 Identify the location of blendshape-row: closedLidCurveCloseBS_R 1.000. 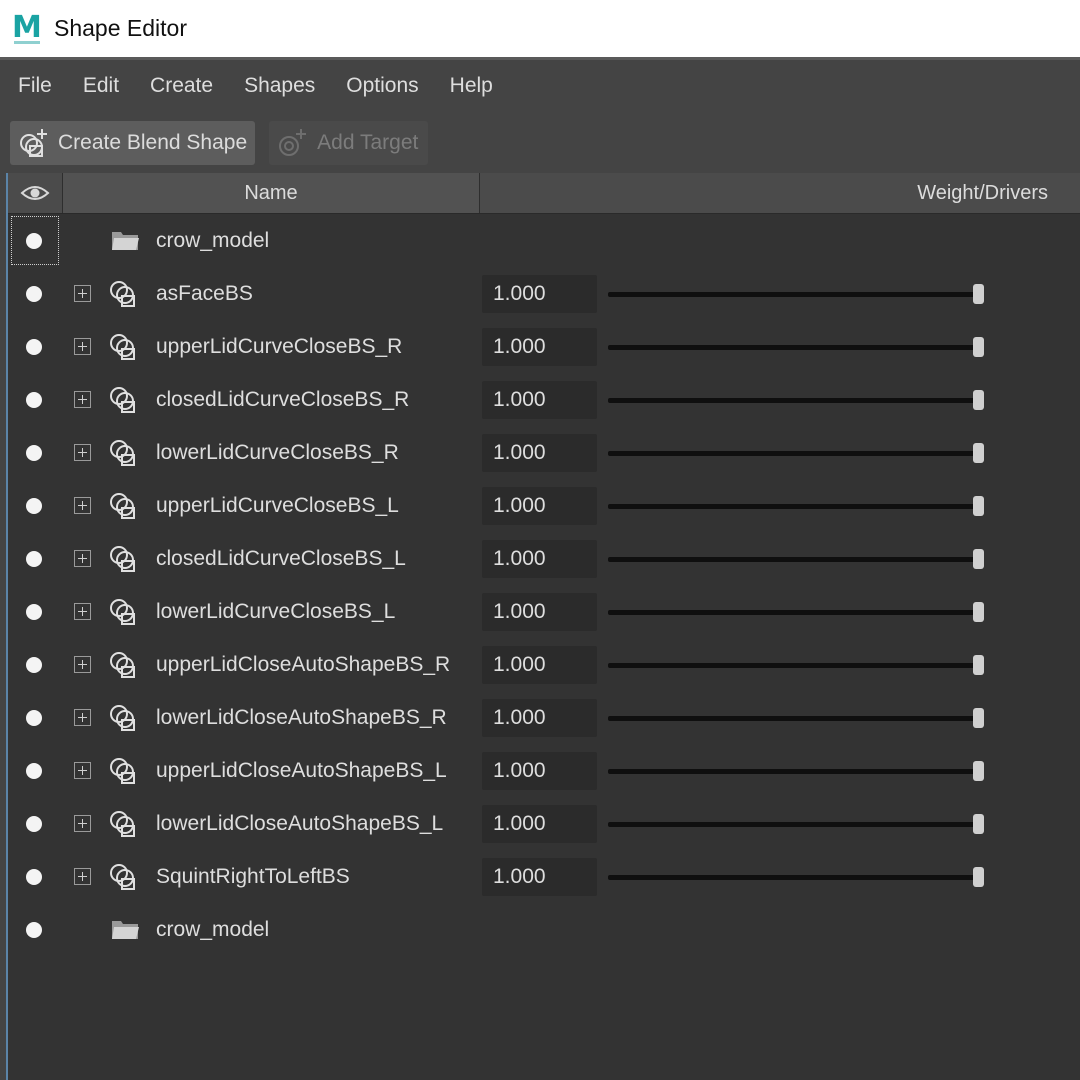
(544, 399).